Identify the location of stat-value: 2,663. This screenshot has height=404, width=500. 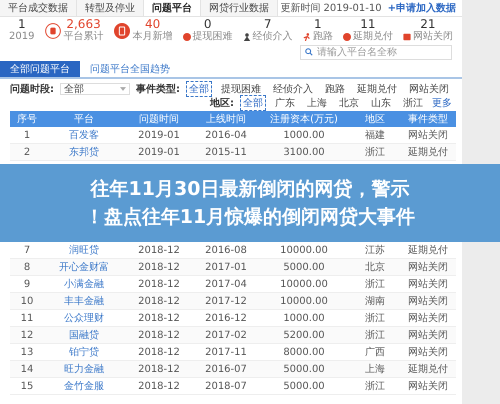
(83, 24).